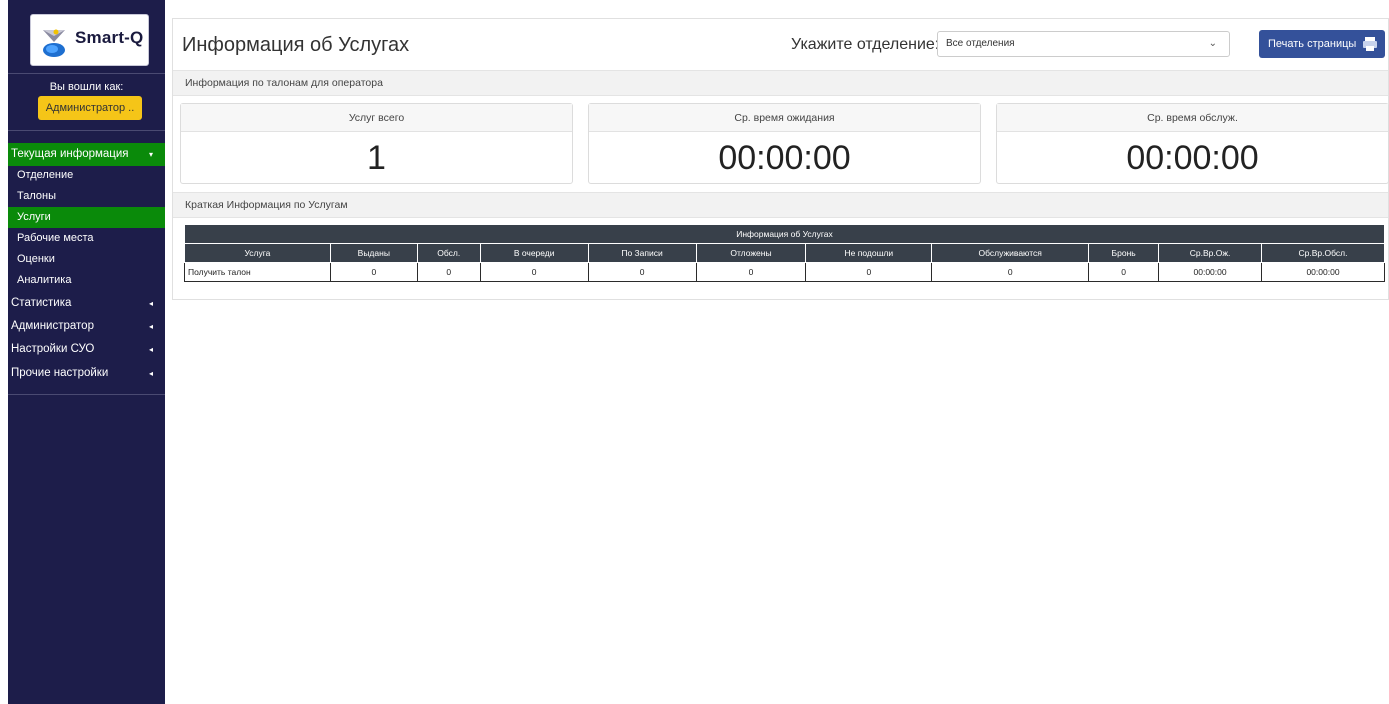 The image size is (1389, 704). Describe the element at coordinates (1083, 44) in the screenshot. I see `department-select: Все отделения ⌄` at that location.